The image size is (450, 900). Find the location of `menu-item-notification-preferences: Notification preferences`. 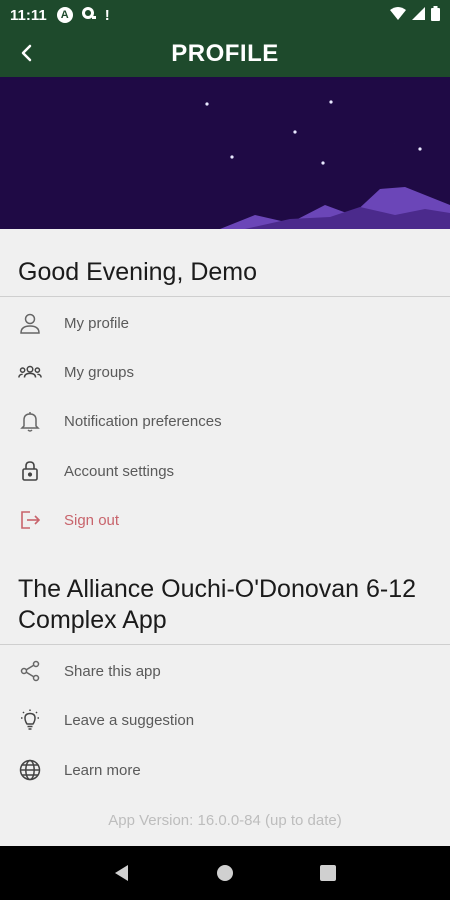

menu-item-notification-preferences: Notification preferences is located at coordinates (225, 421).